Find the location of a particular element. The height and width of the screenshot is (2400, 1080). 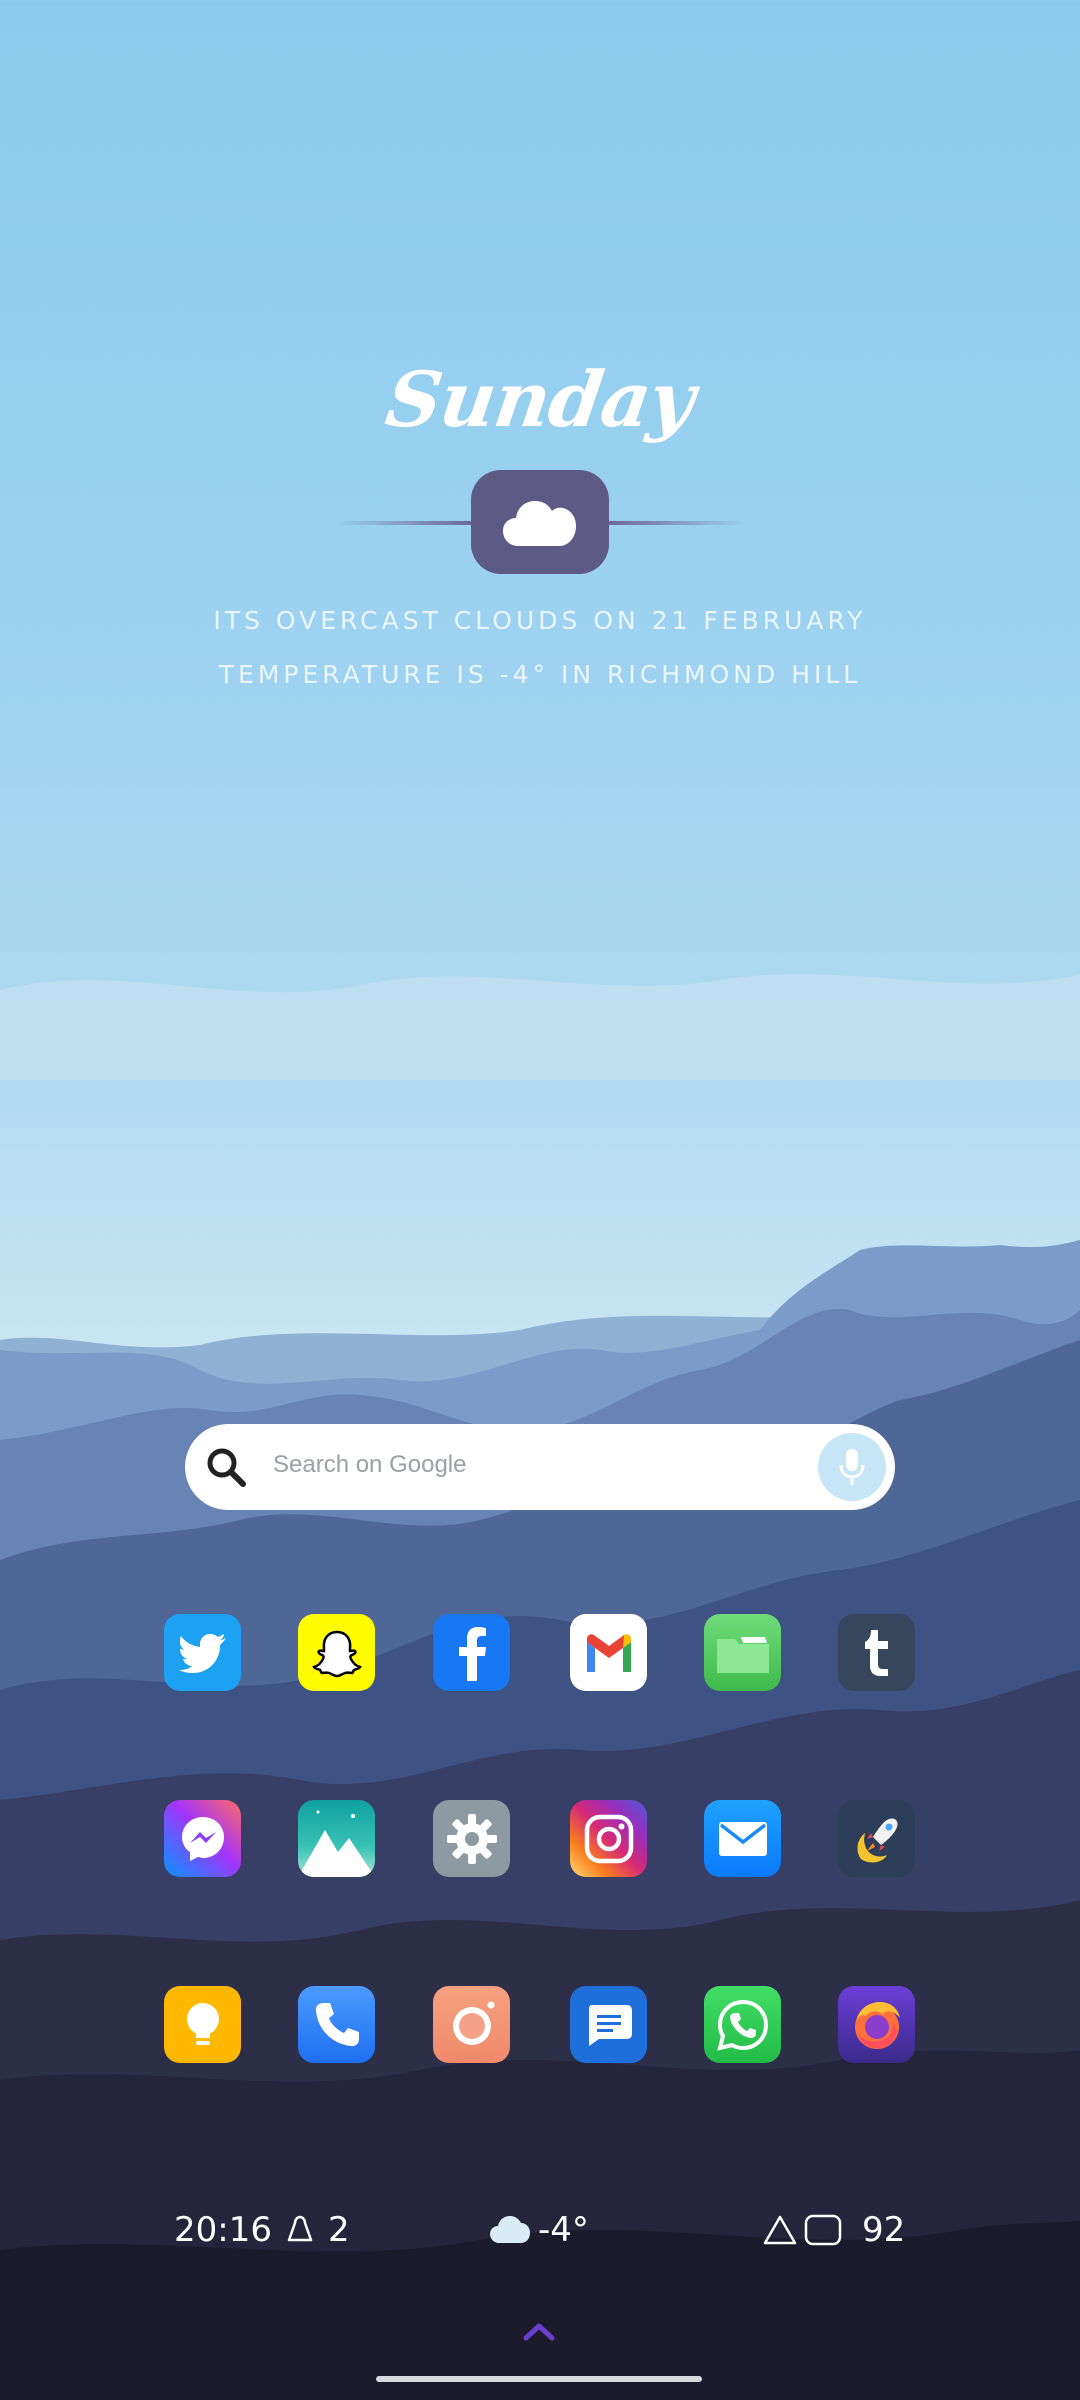

chat-bubble-icon is located at coordinates (610, 2025).